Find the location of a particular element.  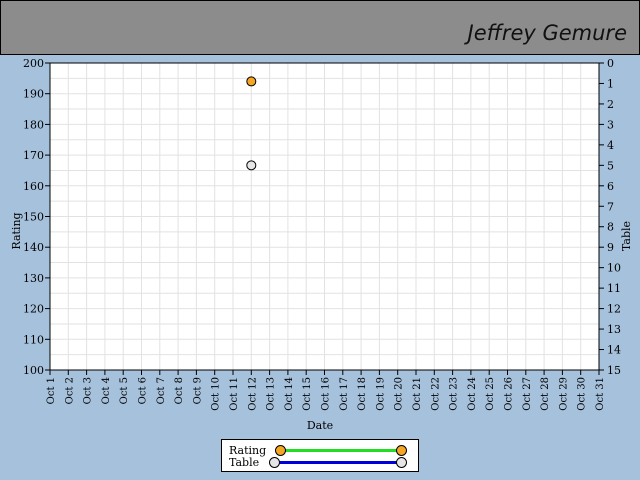

y-tick-label: 160 is located at coordinates (33, 186).